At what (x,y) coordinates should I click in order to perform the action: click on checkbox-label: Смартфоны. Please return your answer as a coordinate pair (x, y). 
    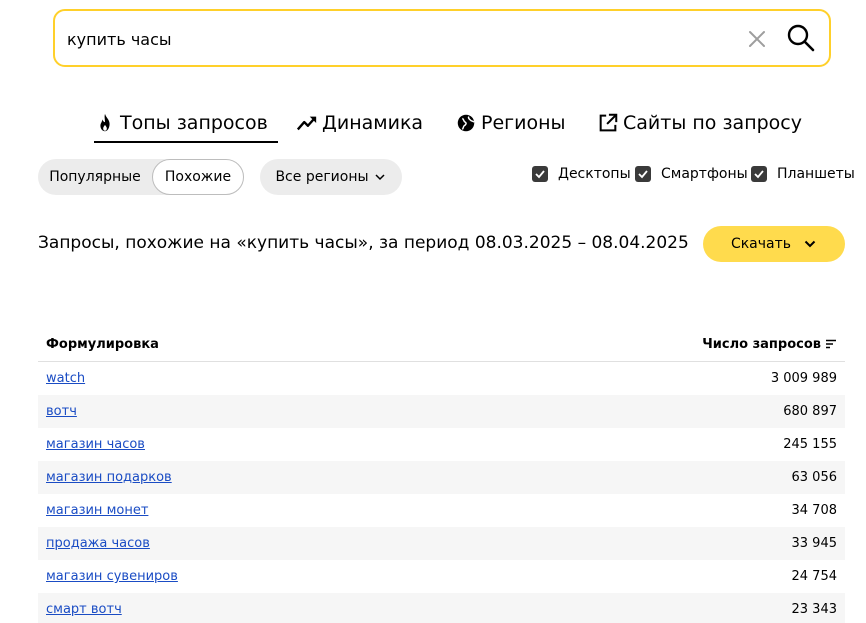
    Looking at the image, I should click on (704, 174).